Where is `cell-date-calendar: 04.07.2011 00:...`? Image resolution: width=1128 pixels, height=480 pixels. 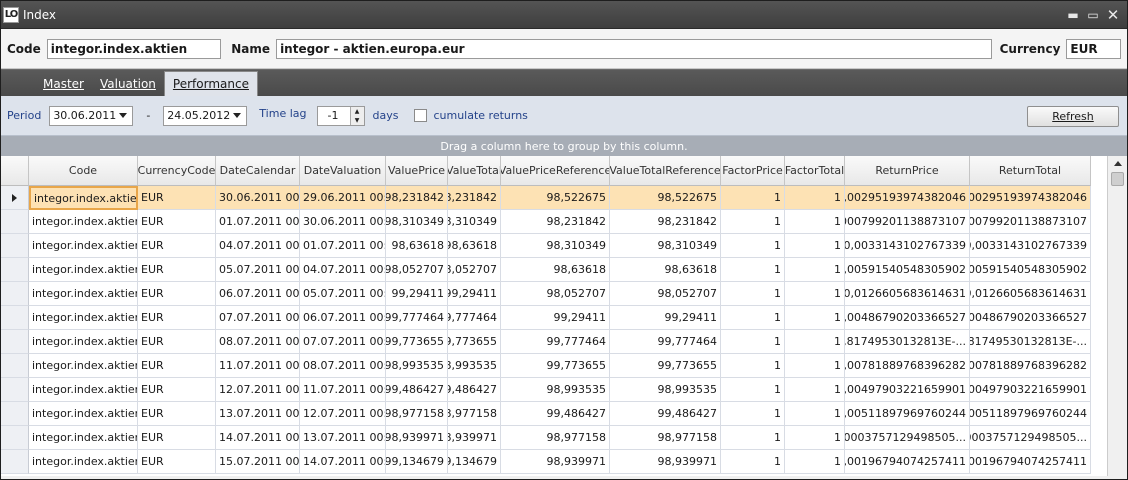 cell-date-calendar: 04.07.2011 00:... is located at coordinates (258, 246).